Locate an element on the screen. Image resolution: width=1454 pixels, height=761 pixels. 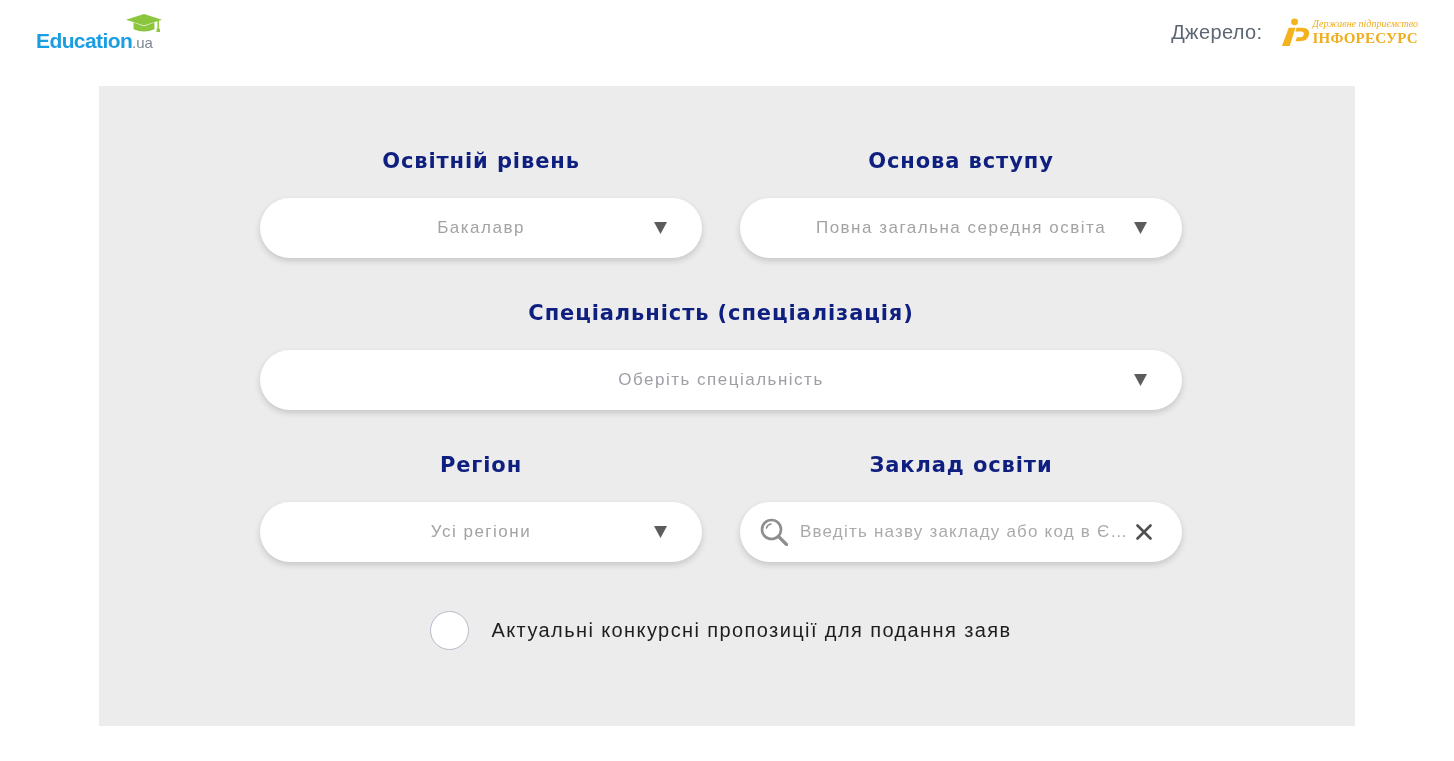
logo-text: Education.ua is located at coordinates (94, 42).